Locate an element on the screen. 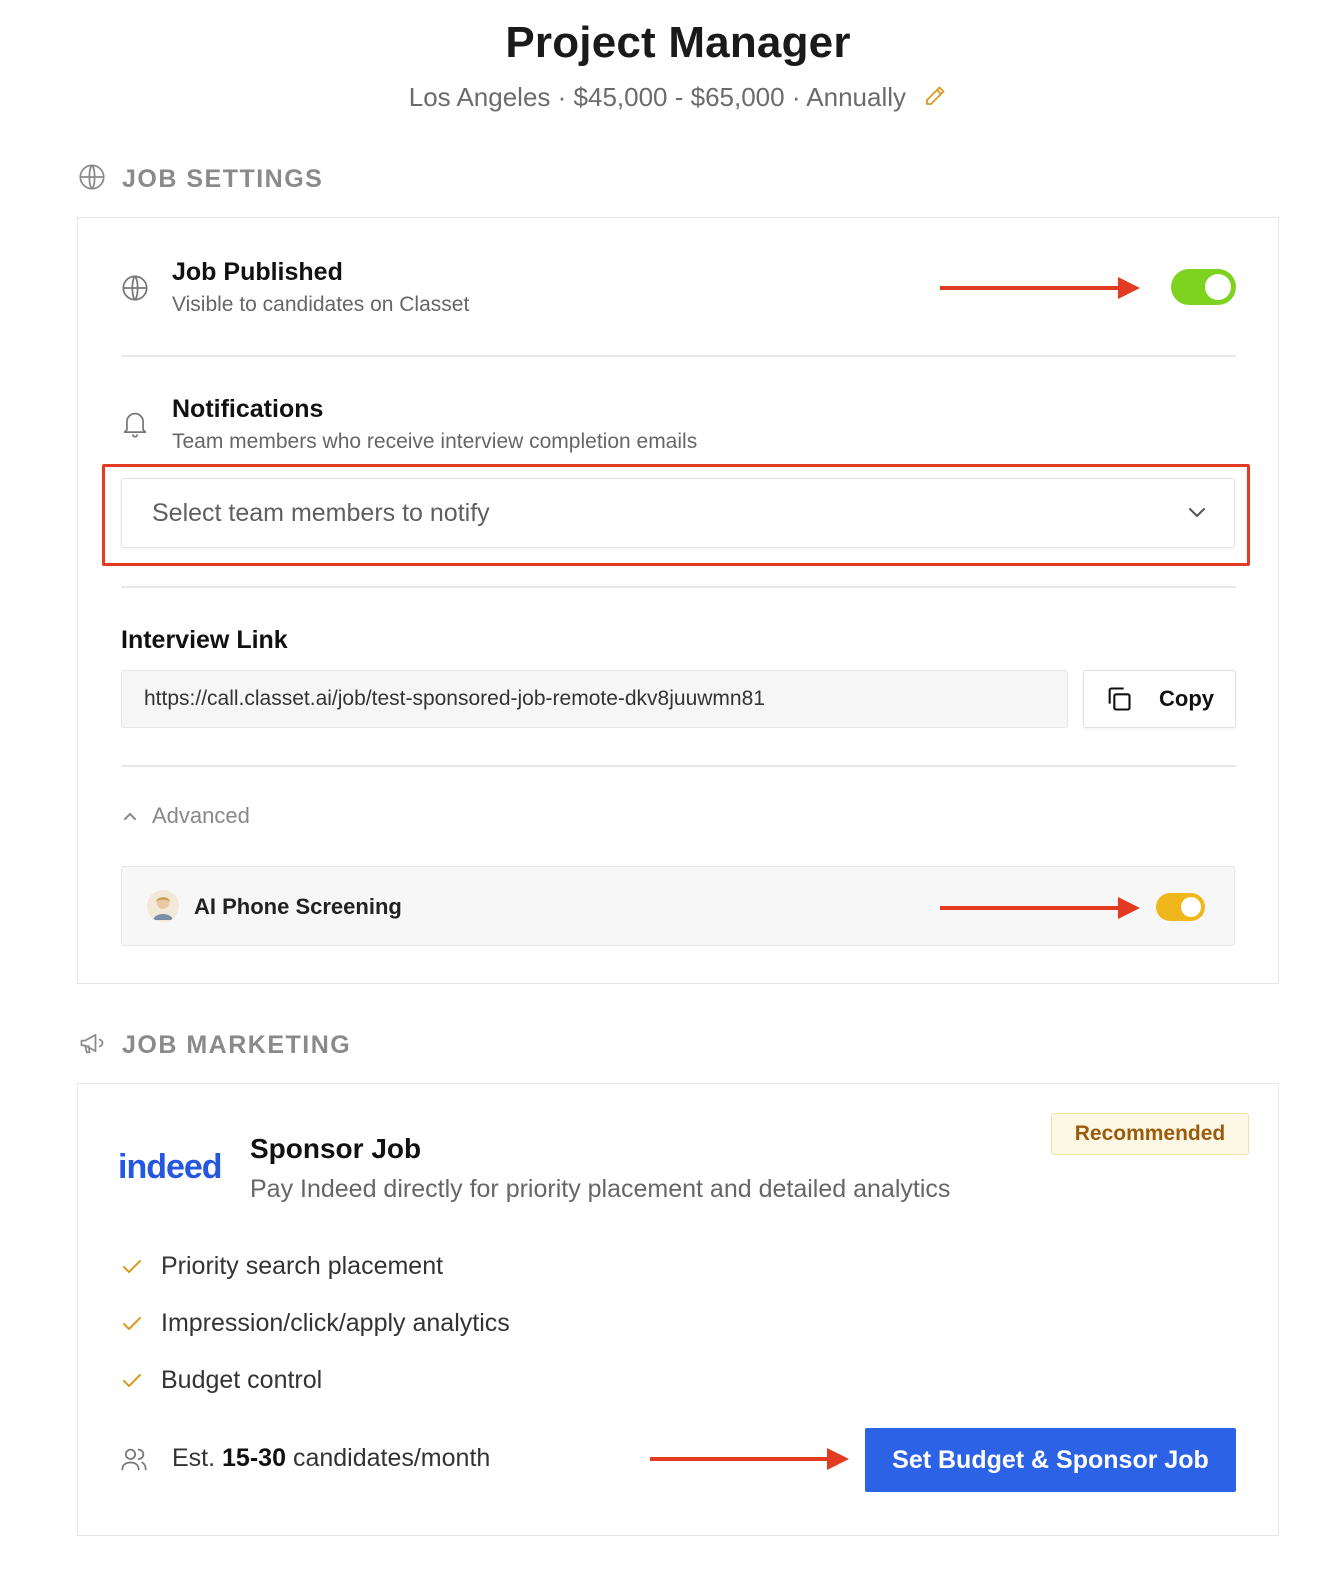 Image resolution: width=1340 pixels, height=1578 pixels. feature-item: Budget control is located at coordinates (221, 1380).